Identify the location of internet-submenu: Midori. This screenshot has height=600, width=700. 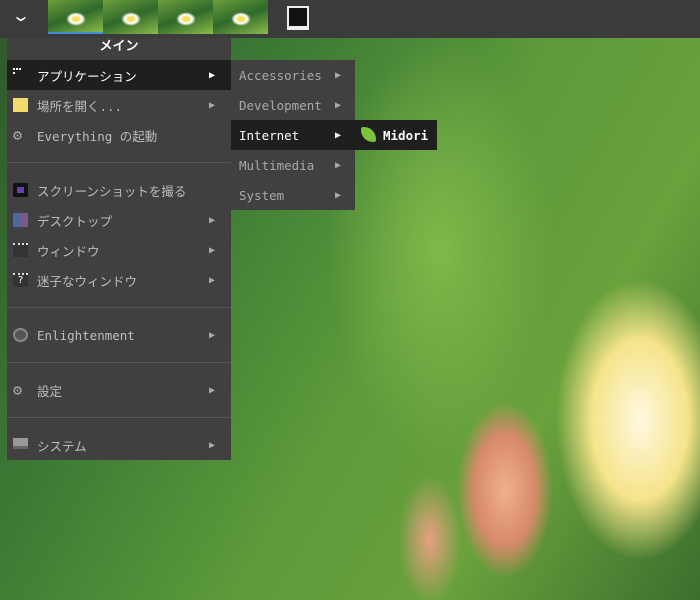
(396, 135).